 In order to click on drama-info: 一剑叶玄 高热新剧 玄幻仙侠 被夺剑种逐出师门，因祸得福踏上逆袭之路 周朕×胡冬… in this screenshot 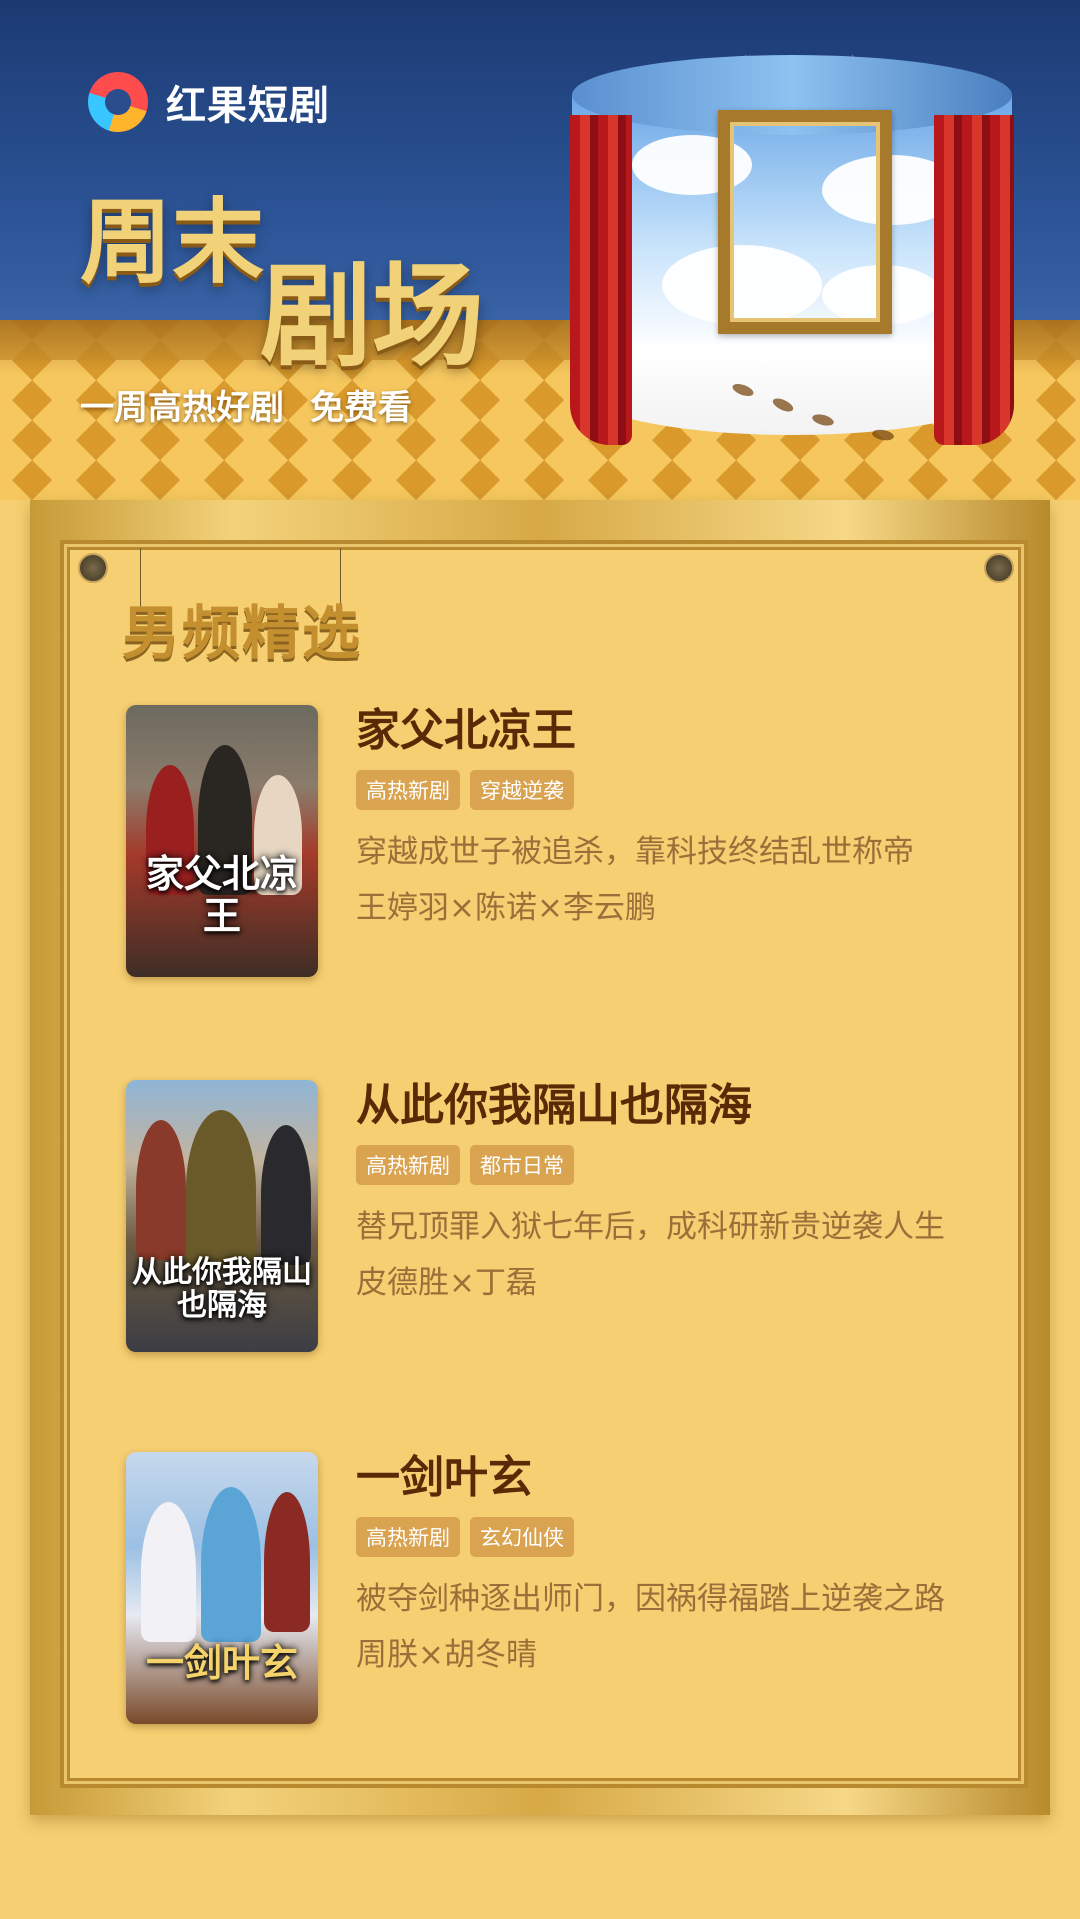, I will do `click(656, 1567)`.